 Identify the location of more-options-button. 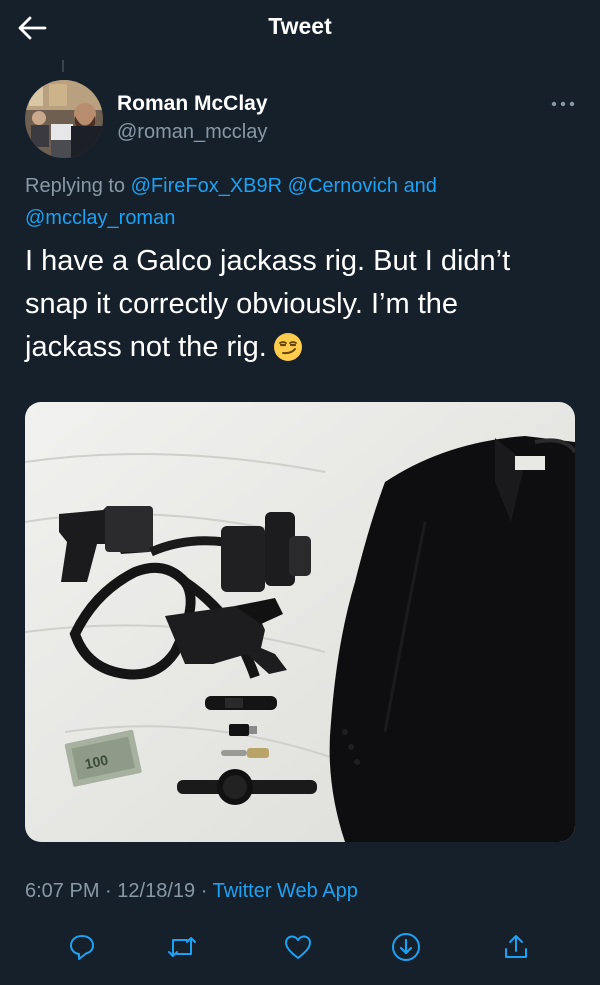
(563, 104).